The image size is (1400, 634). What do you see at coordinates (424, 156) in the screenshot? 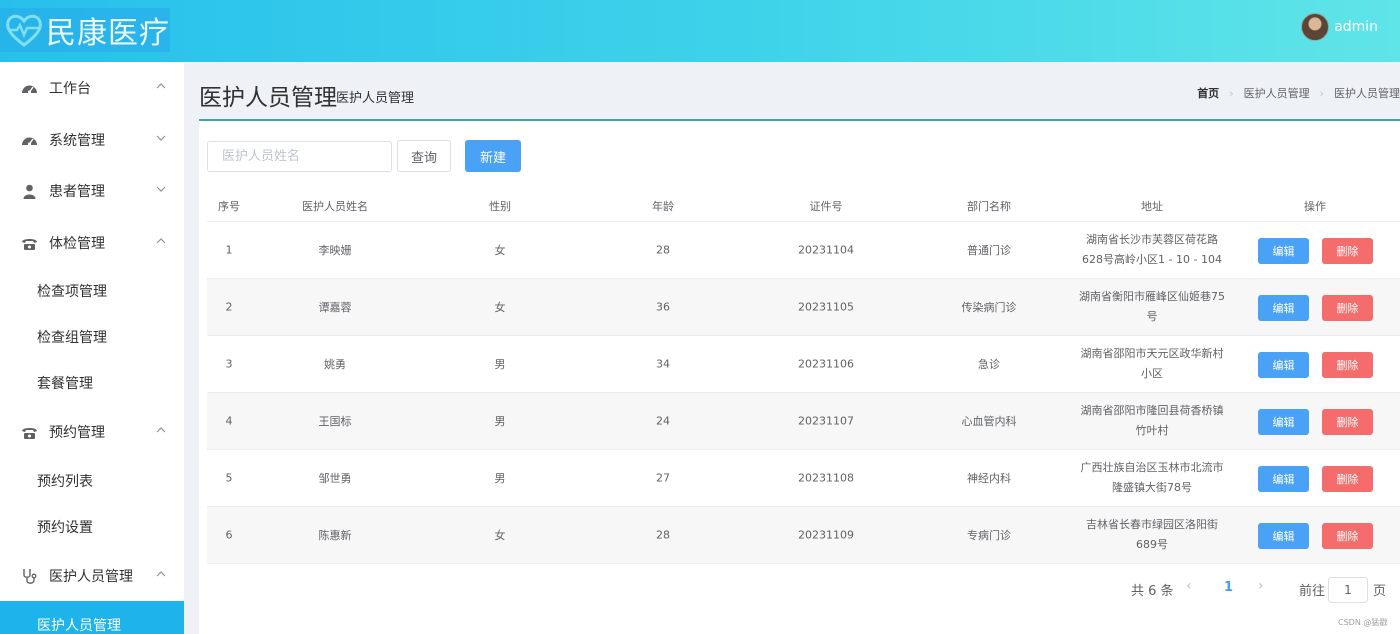
I see `query-button: 查询` at bounding box center [424, 156].